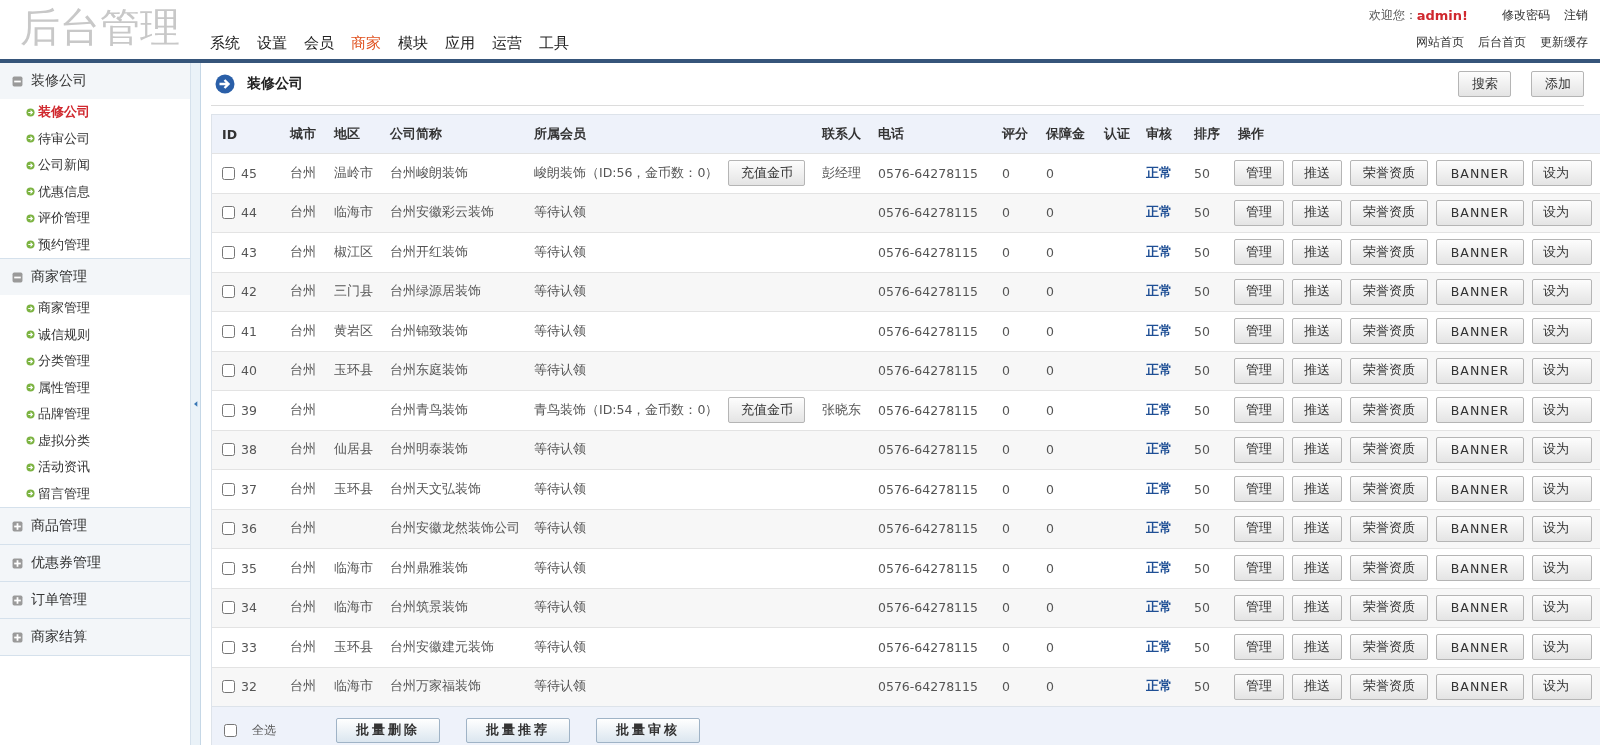 Image resolution: width=1600 pixels, height=745 pixels. I want to click on sidebar-group: 商品管理, so click(95, 526).